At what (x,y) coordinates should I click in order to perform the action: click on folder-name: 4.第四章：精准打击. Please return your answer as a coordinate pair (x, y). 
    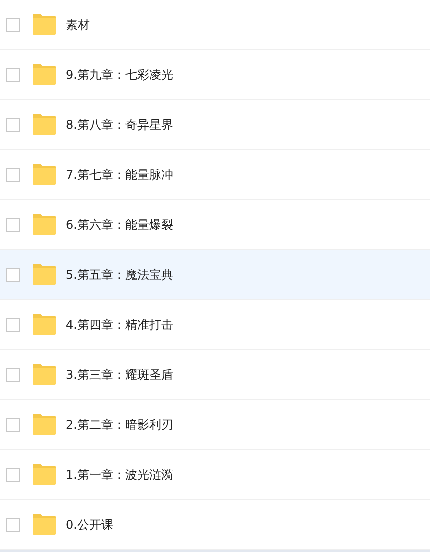
    Looking at the image, I should click on (120, 325).